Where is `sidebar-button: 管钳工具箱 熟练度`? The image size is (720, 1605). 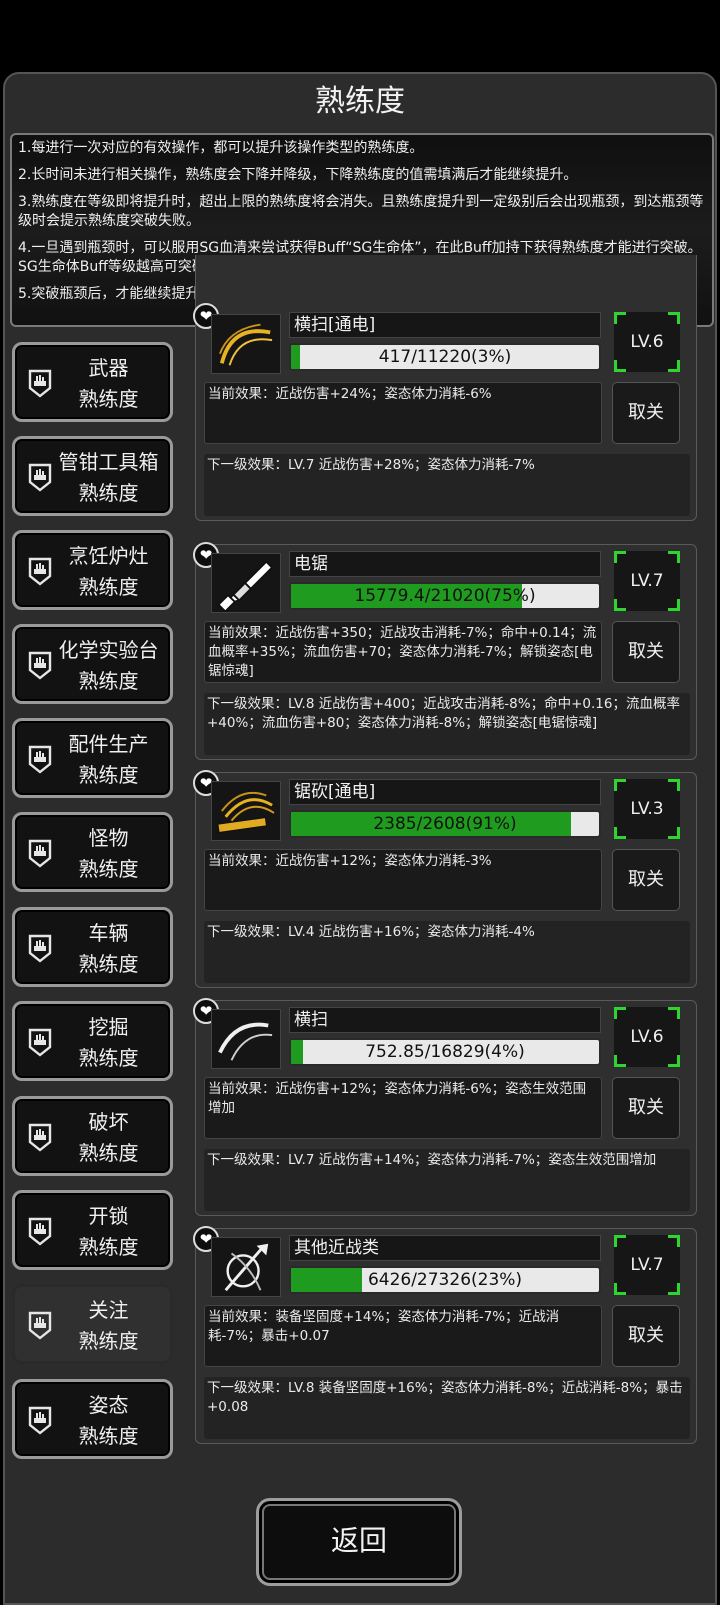 sidebar-button: 管钳工具箱 熟练度 is located at coordinates (92, 476).